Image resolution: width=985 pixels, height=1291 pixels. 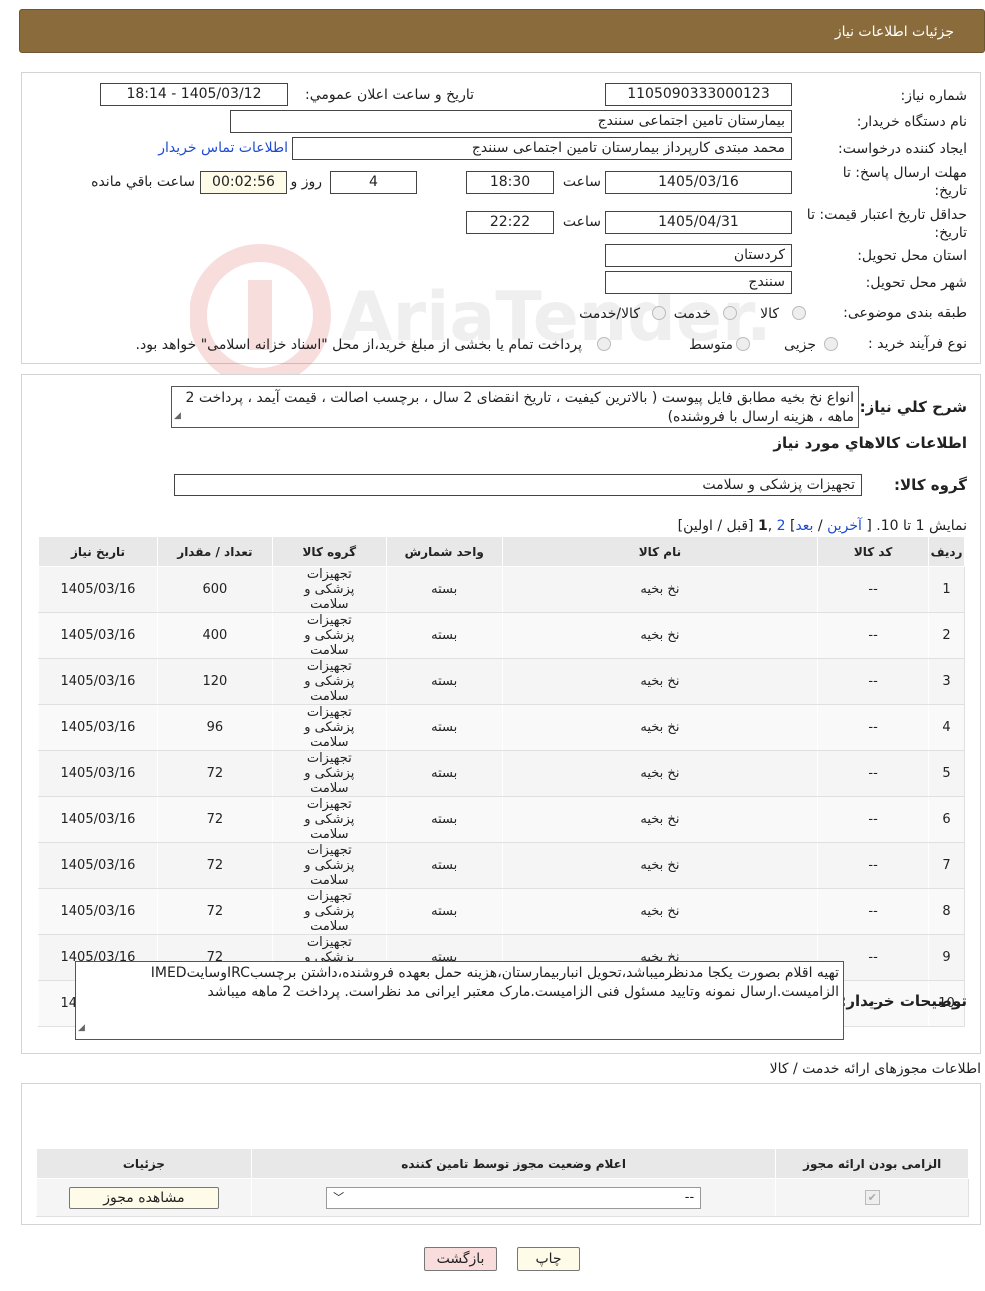 I want to click on permits-required-cell: ✔, so click(x=872, y=1197).